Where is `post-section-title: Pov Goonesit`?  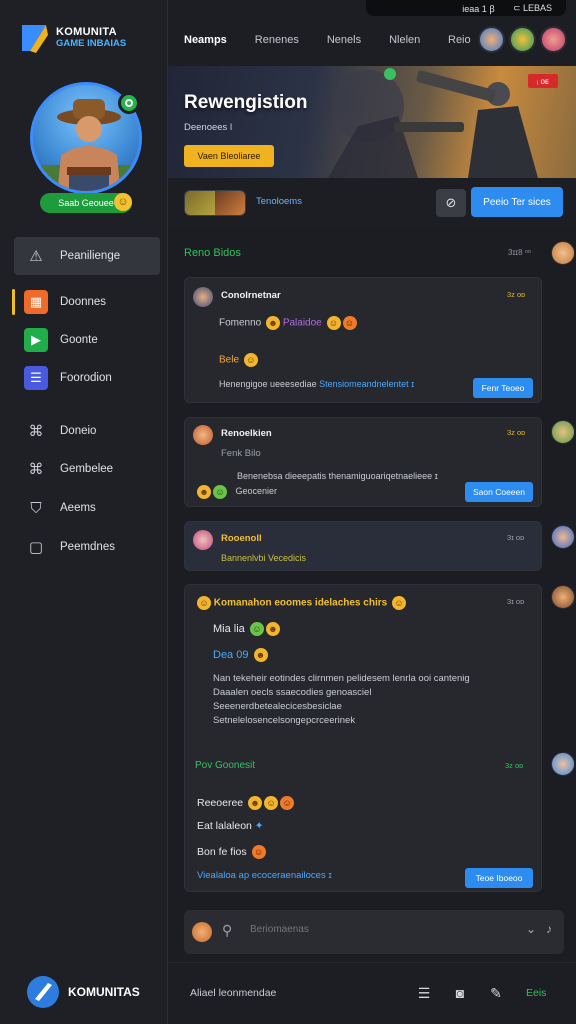
post-section-title: Pov Goonesit is located at coordinates (225, 765).